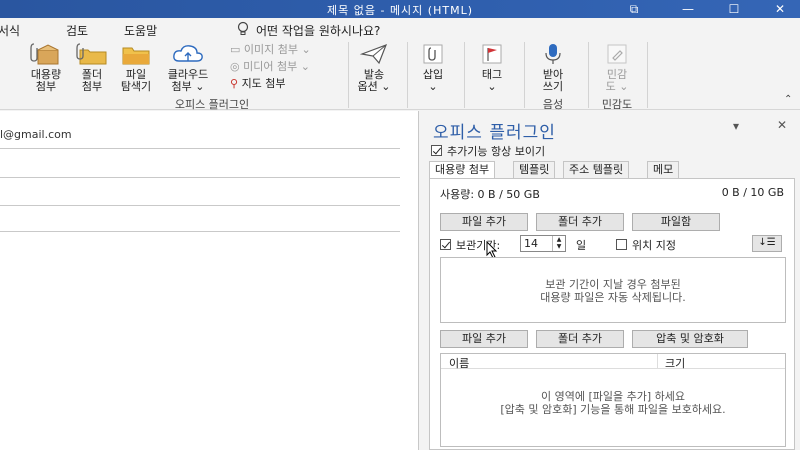 This screenshot has width=800, height=450. What do you see at coordinates (484, 222) in the screenshot?
I see `add-file-button: 파일 추가` at bounding box center [484, 222].